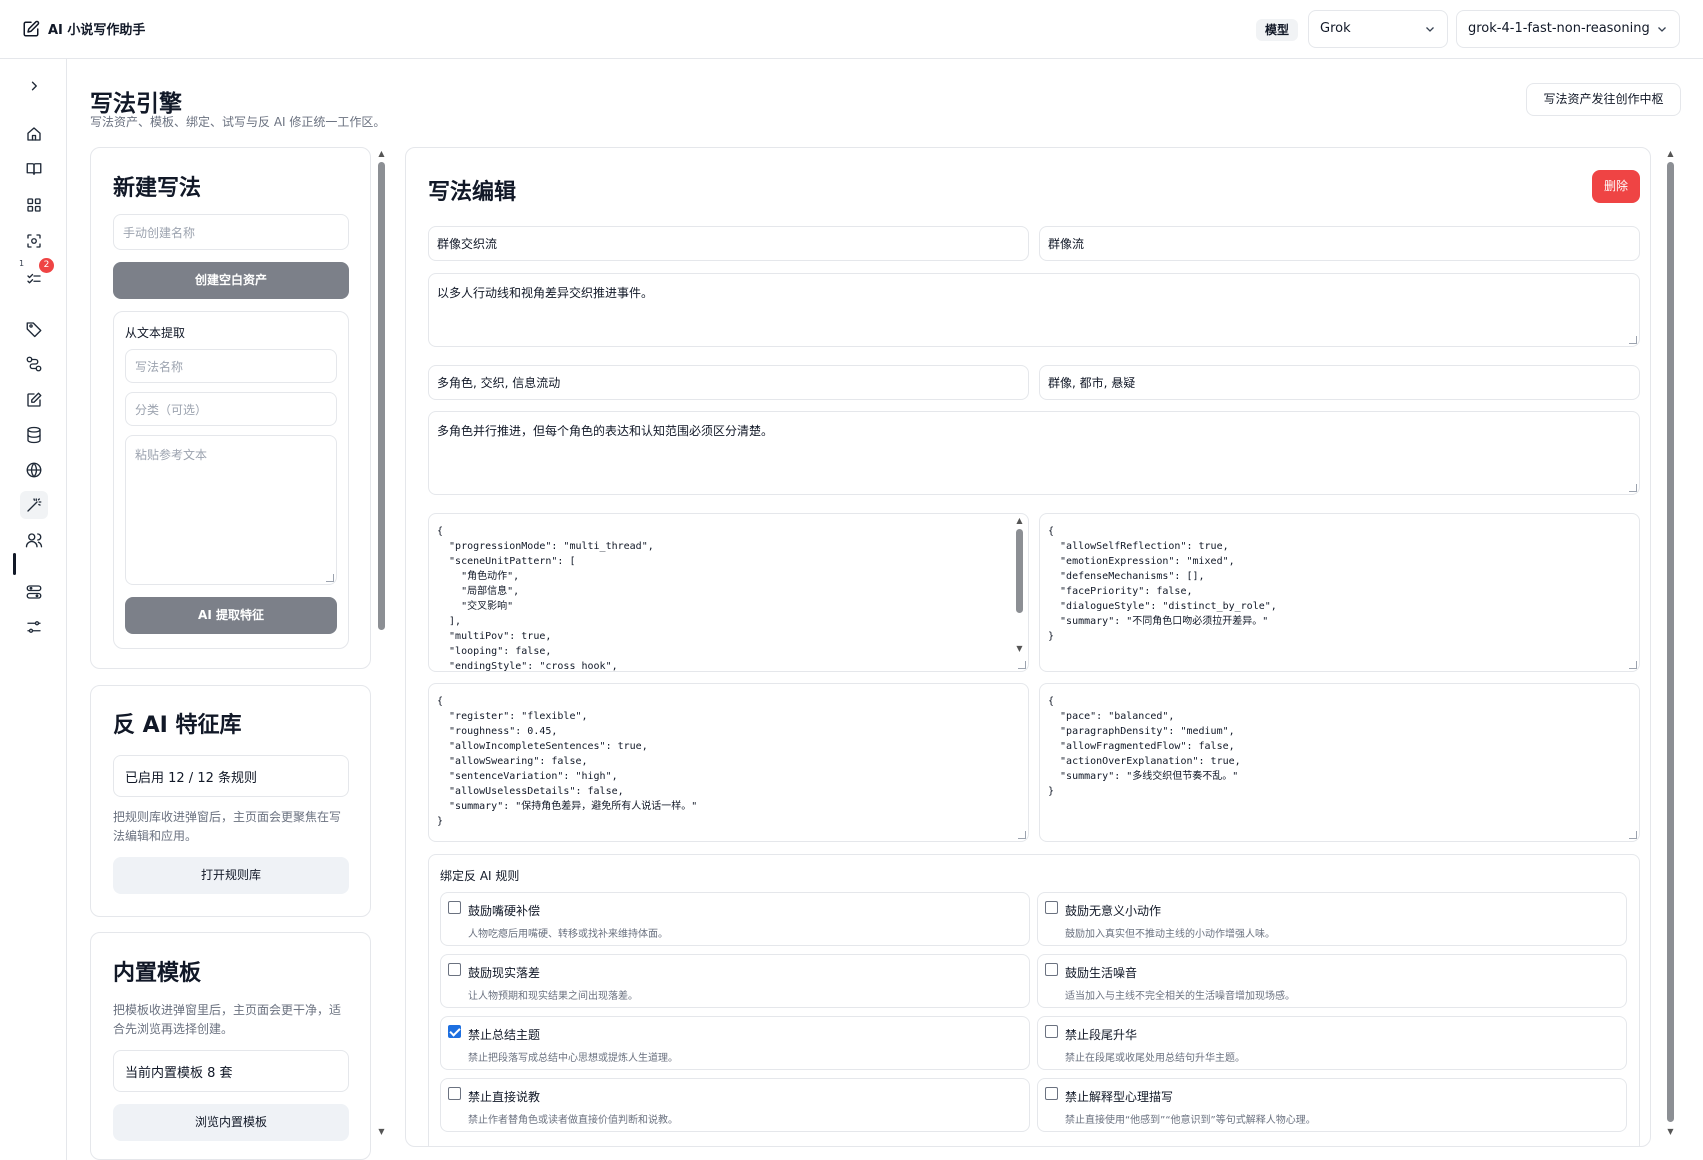 The height and width of the screenshot is (1160, 1703). What do you see at coordinates (231, 1122) in the screenshot?
I see `browse-templates-button: 浏览内置模板` at bounding box center [231, 1122].